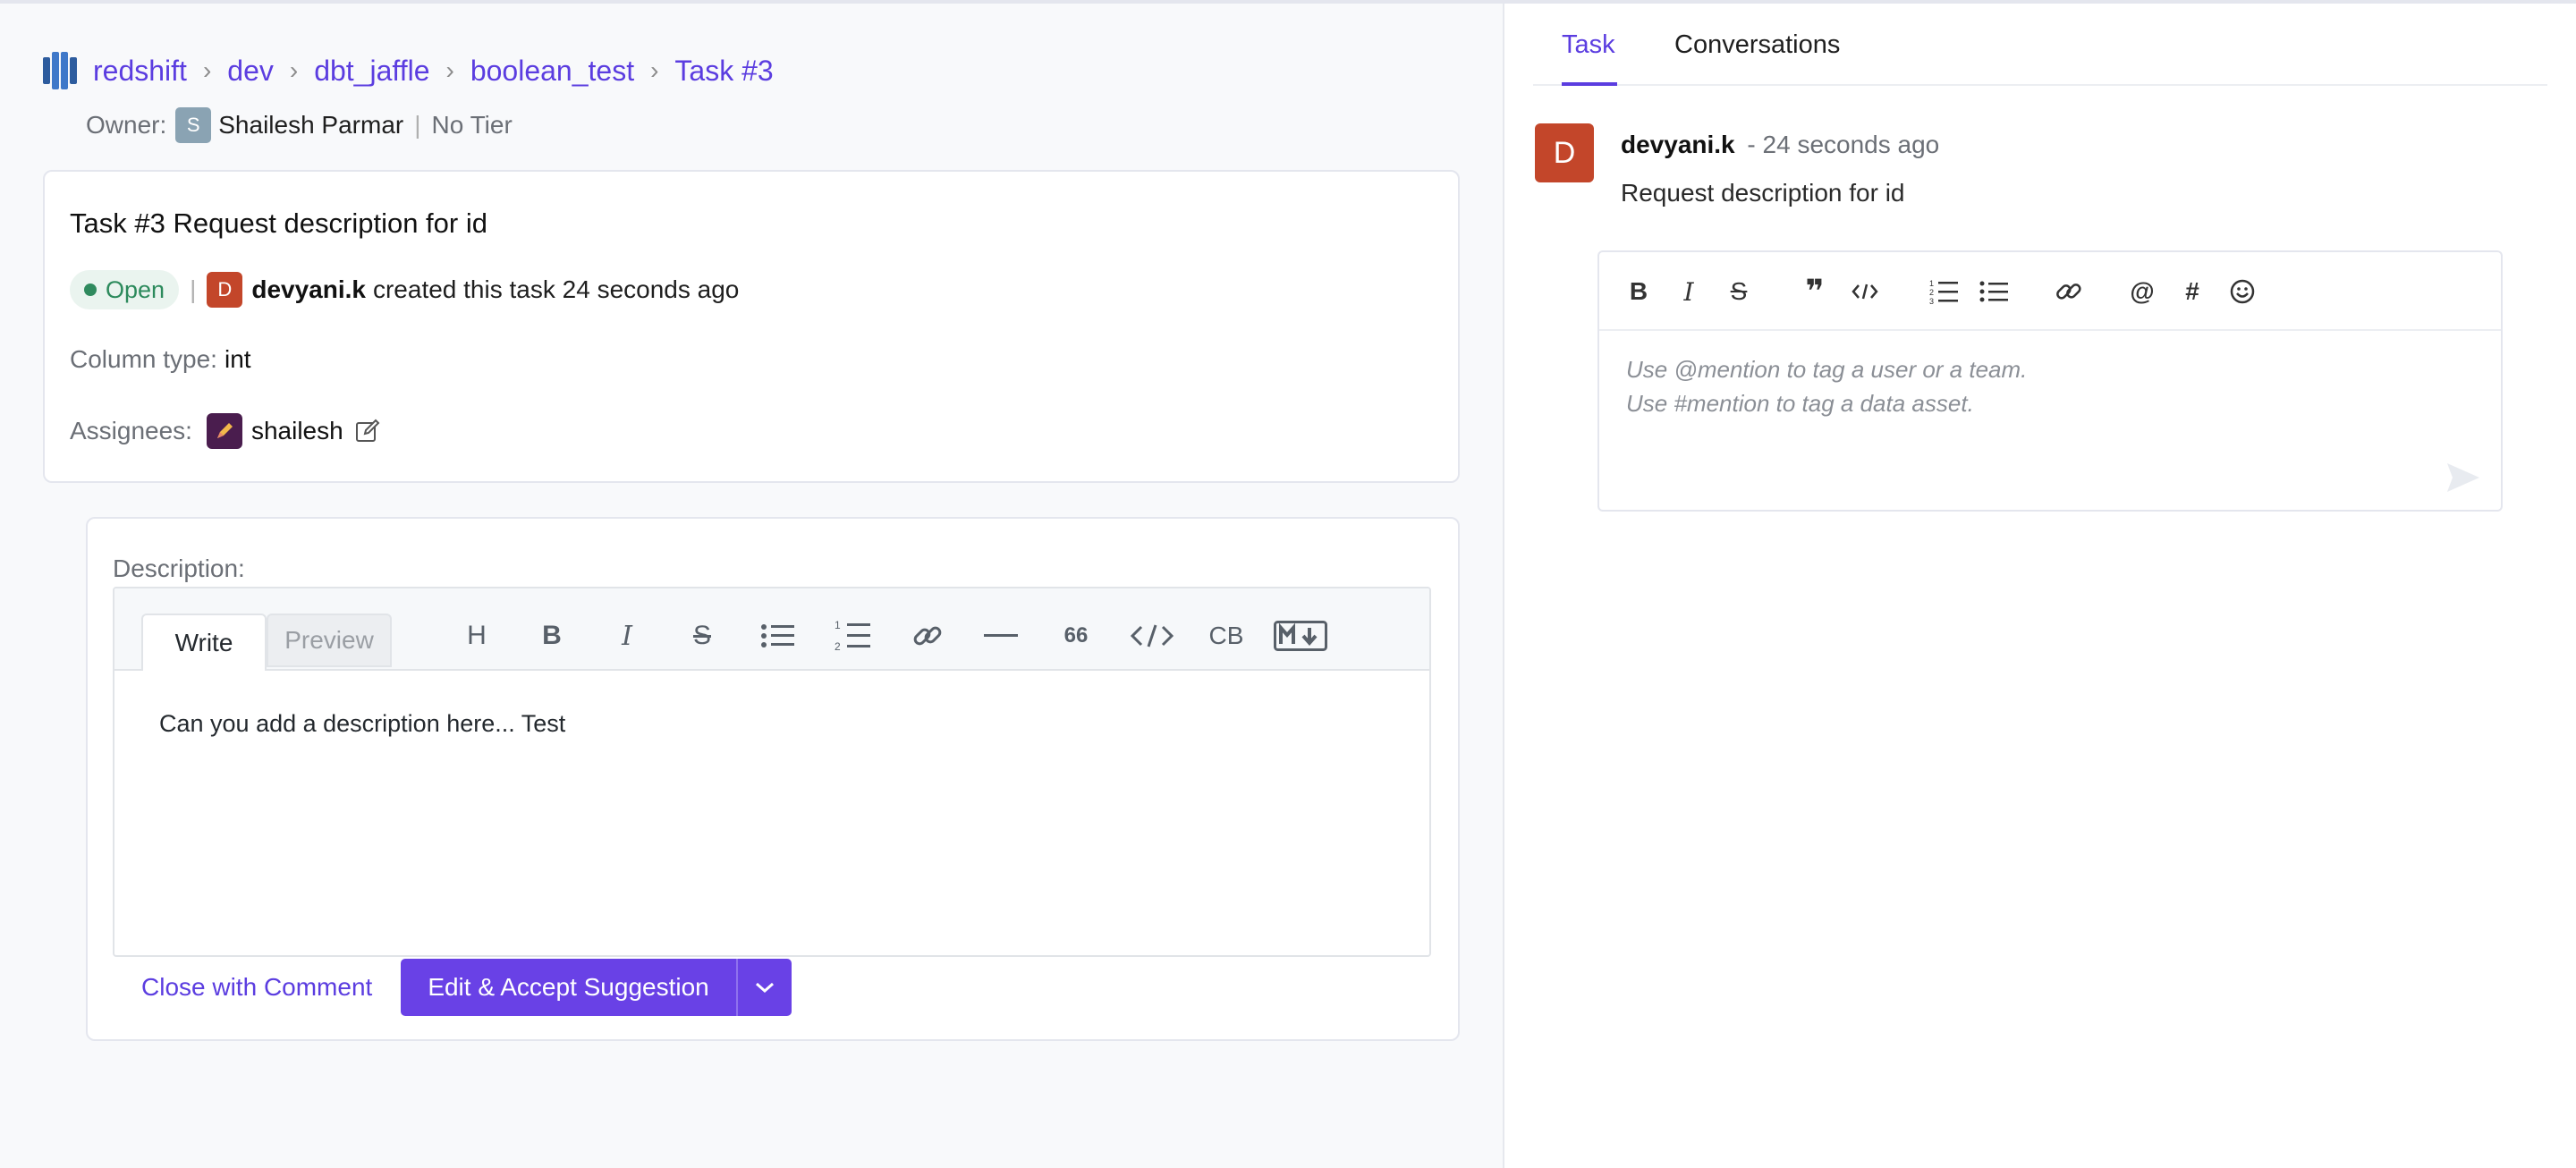  I want to click on redshift-icon, so click(60, 70).